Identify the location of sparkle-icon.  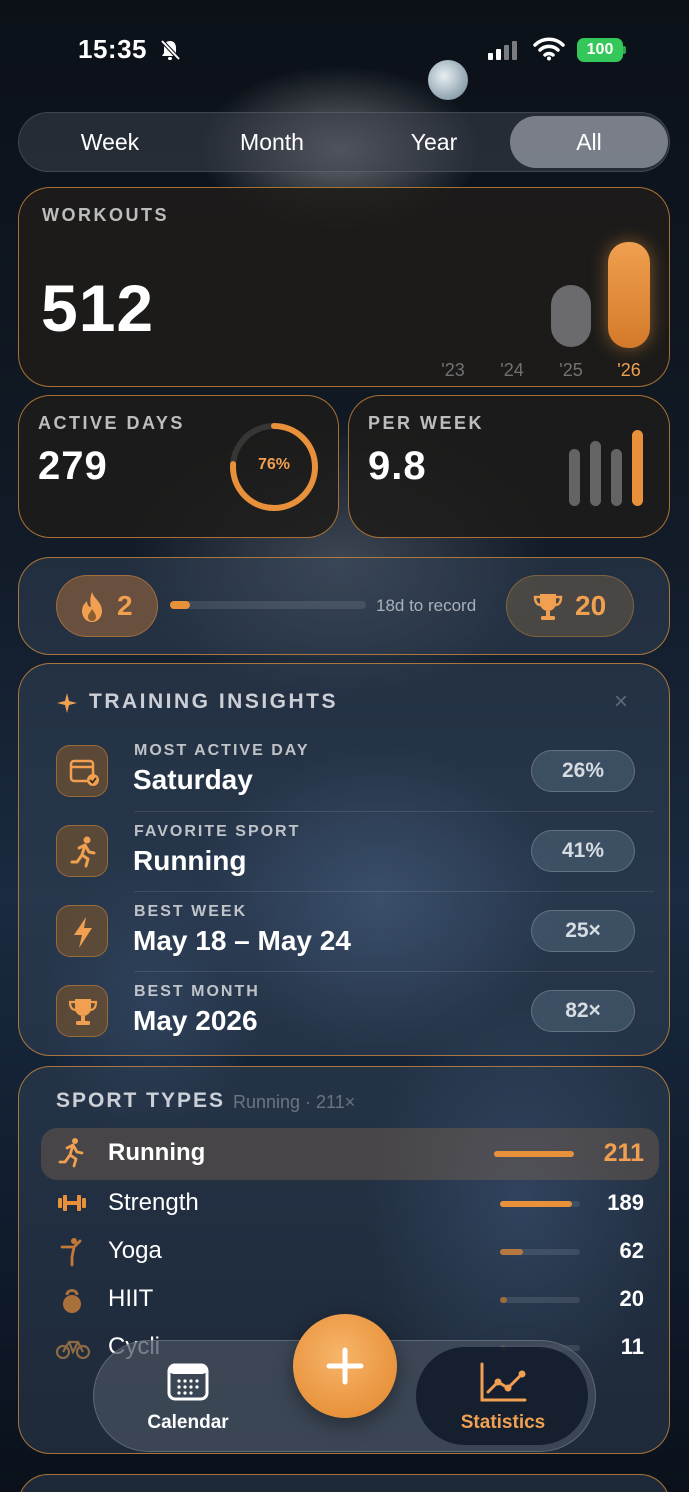
(67, 703).